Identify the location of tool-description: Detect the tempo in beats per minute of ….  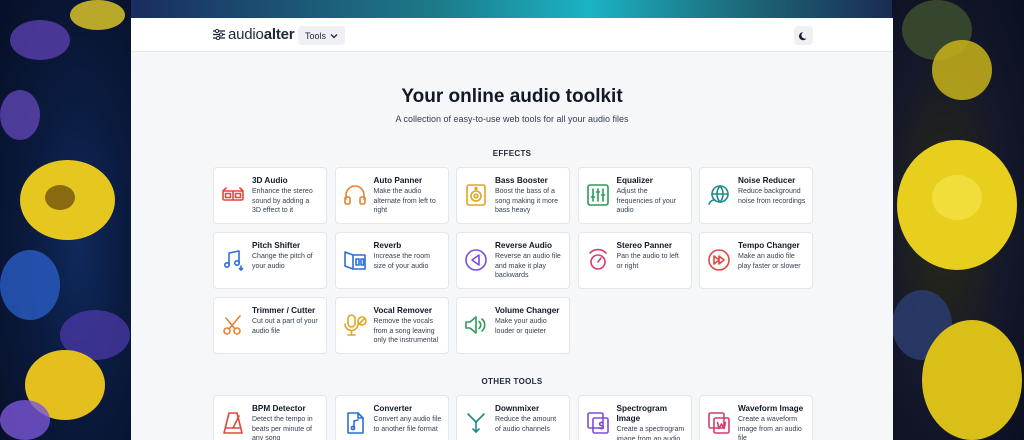
(282, 428).